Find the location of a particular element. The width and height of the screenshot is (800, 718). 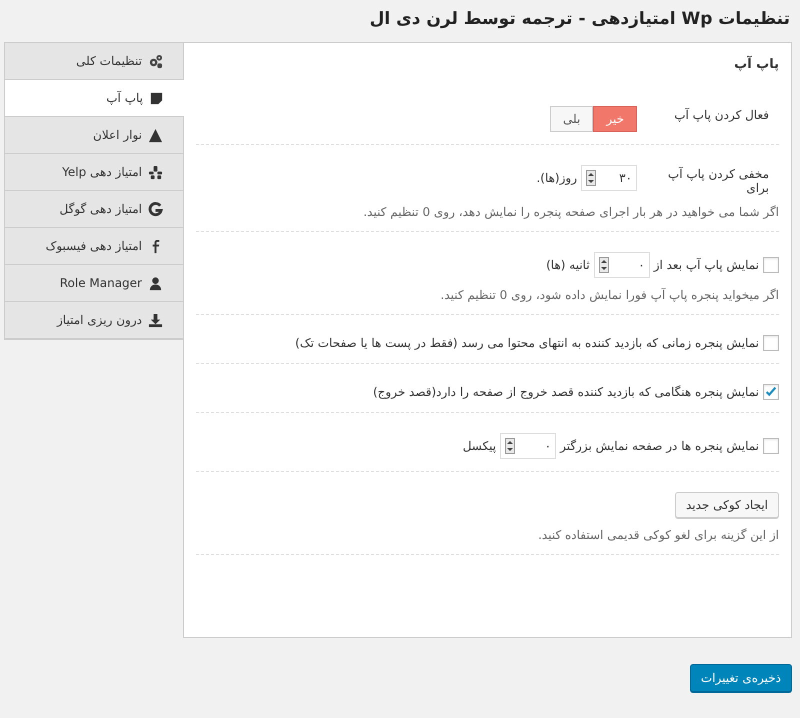

checkbox-label: نمایش پاپ آپ بعد از is located at coordinates (706, 265).